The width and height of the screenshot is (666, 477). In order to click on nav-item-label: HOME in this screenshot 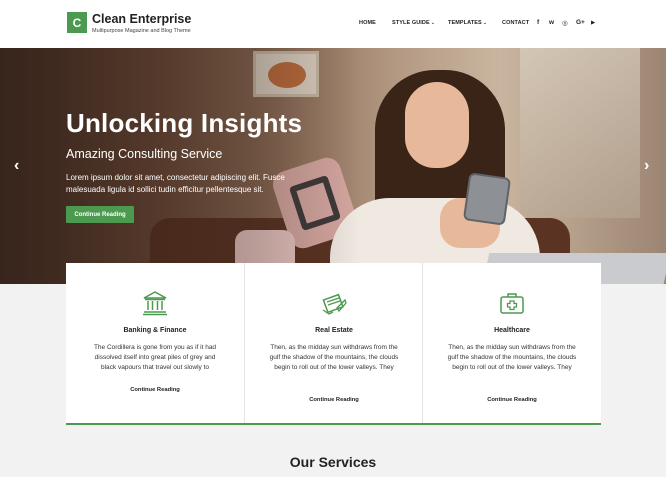, I will do `click(367, 23)`.